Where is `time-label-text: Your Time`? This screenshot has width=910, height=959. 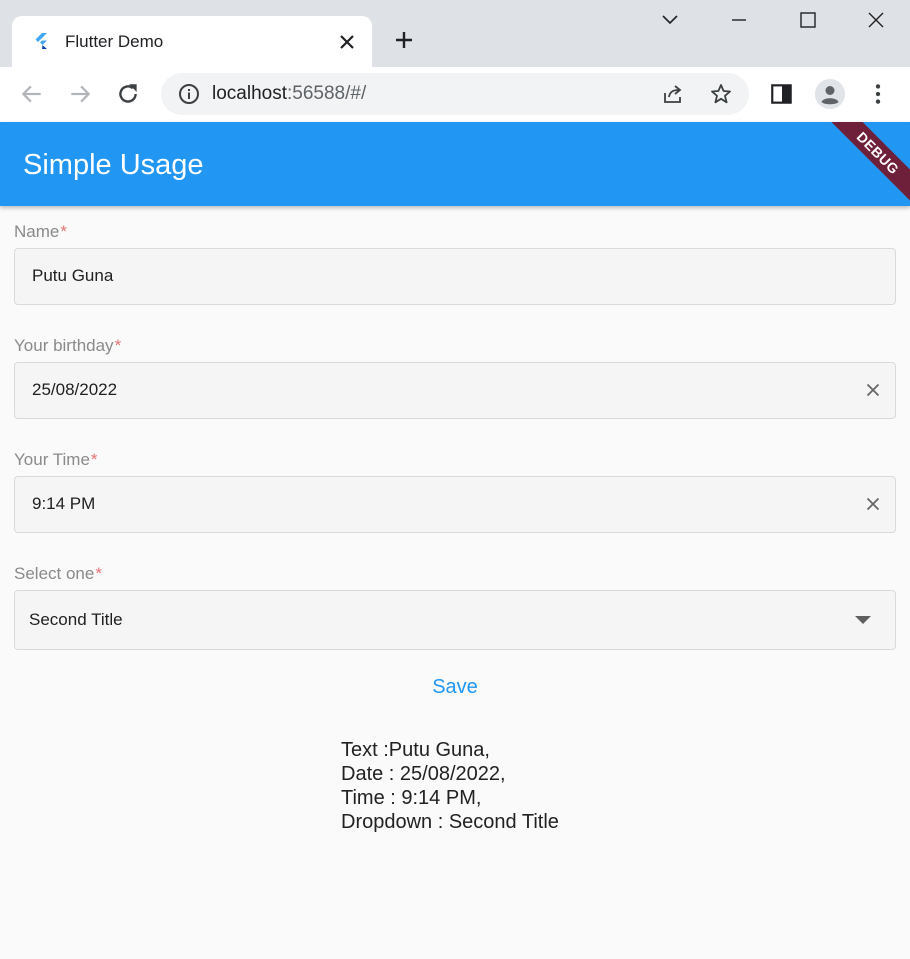
time-label-text: Your Time is located at coordinates (52, 459).